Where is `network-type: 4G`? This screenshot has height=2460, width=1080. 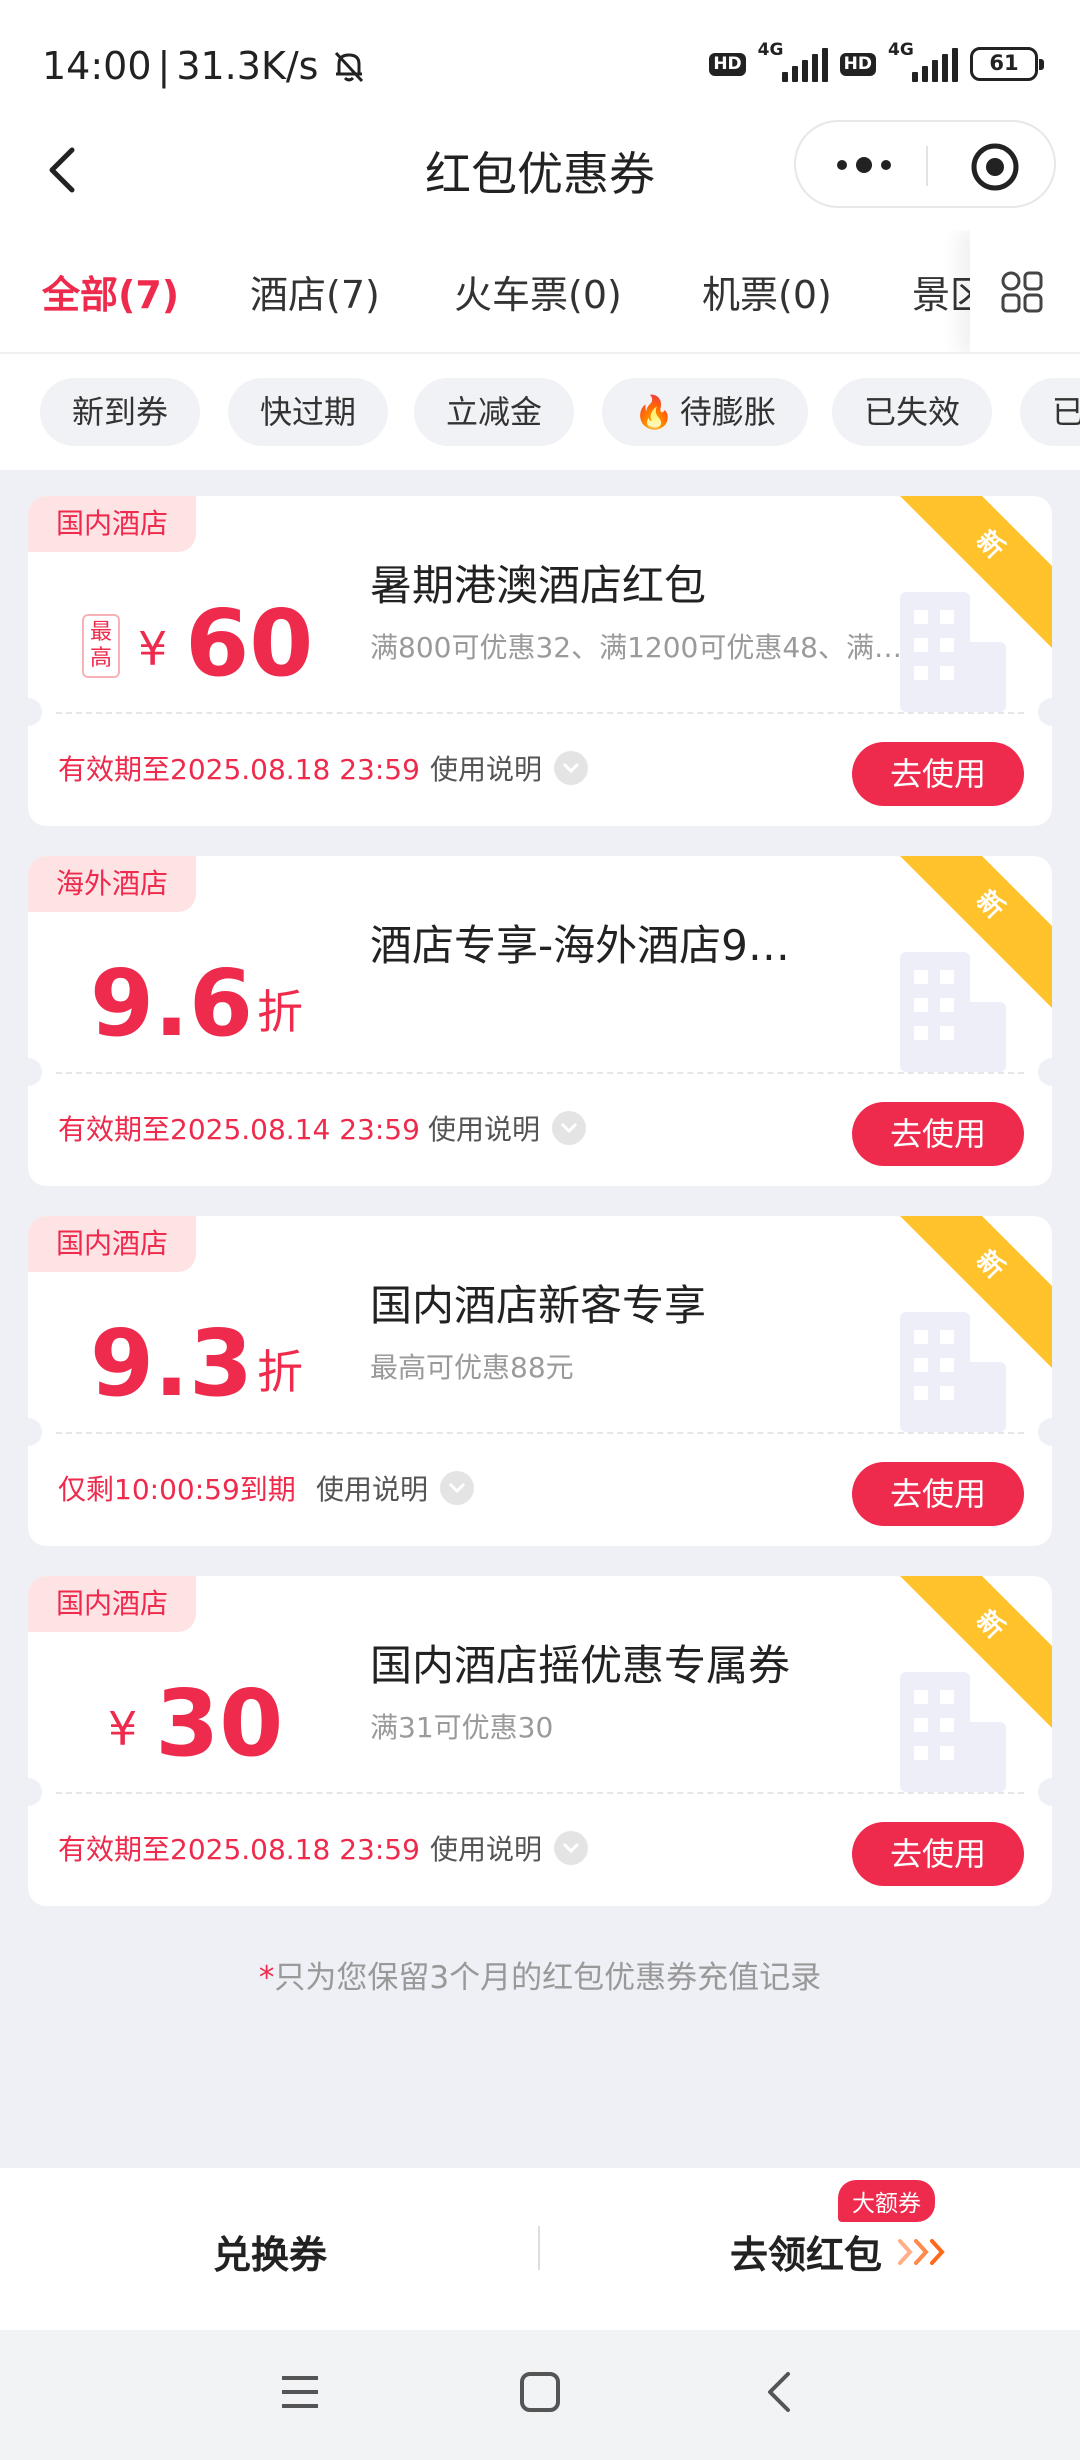
network-type: 4G is located at coordinates (770, 50).